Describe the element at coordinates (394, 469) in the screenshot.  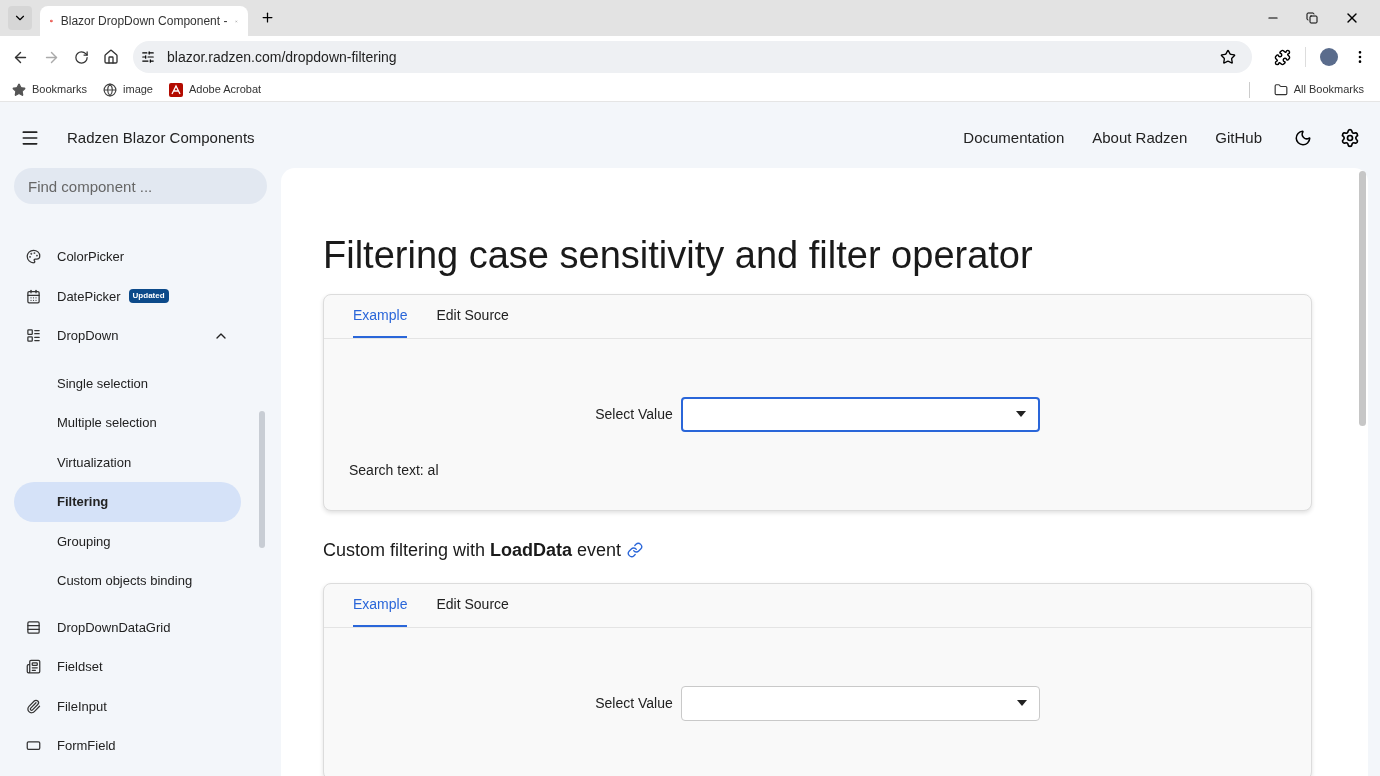
I see `search-text-note: Search text: al` at that location.